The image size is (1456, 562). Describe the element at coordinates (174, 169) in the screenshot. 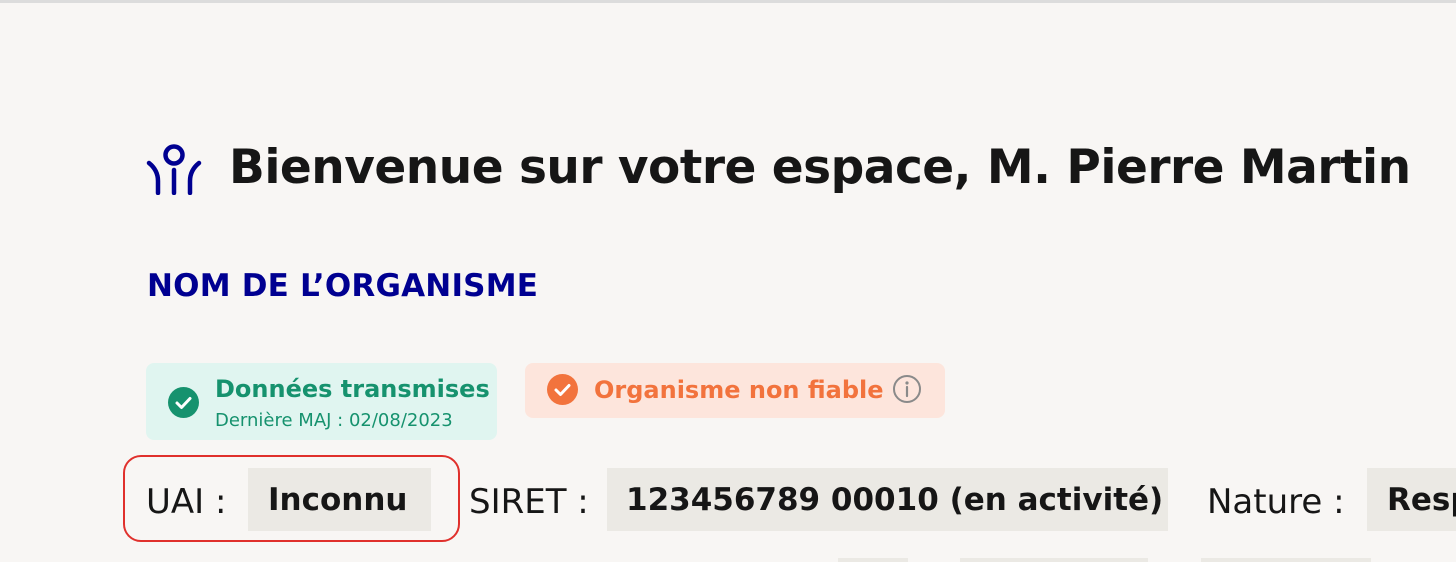

I see `person-arms-up-icon` at that location.